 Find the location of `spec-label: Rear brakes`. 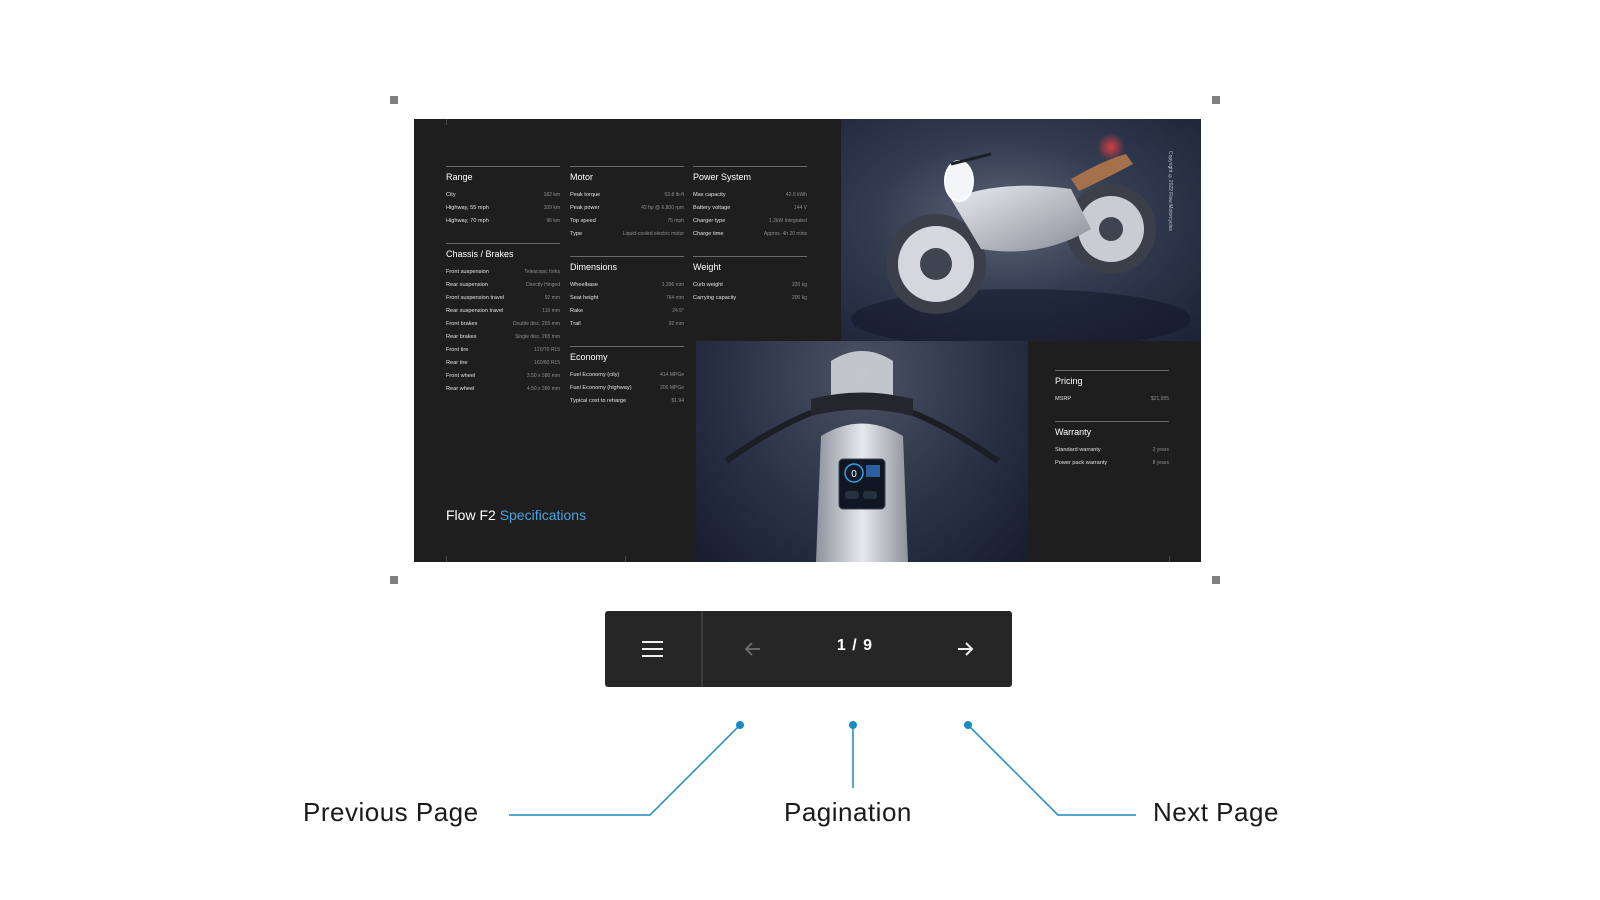

spec-label: Rear brakes is located at coordinates (461, 337).